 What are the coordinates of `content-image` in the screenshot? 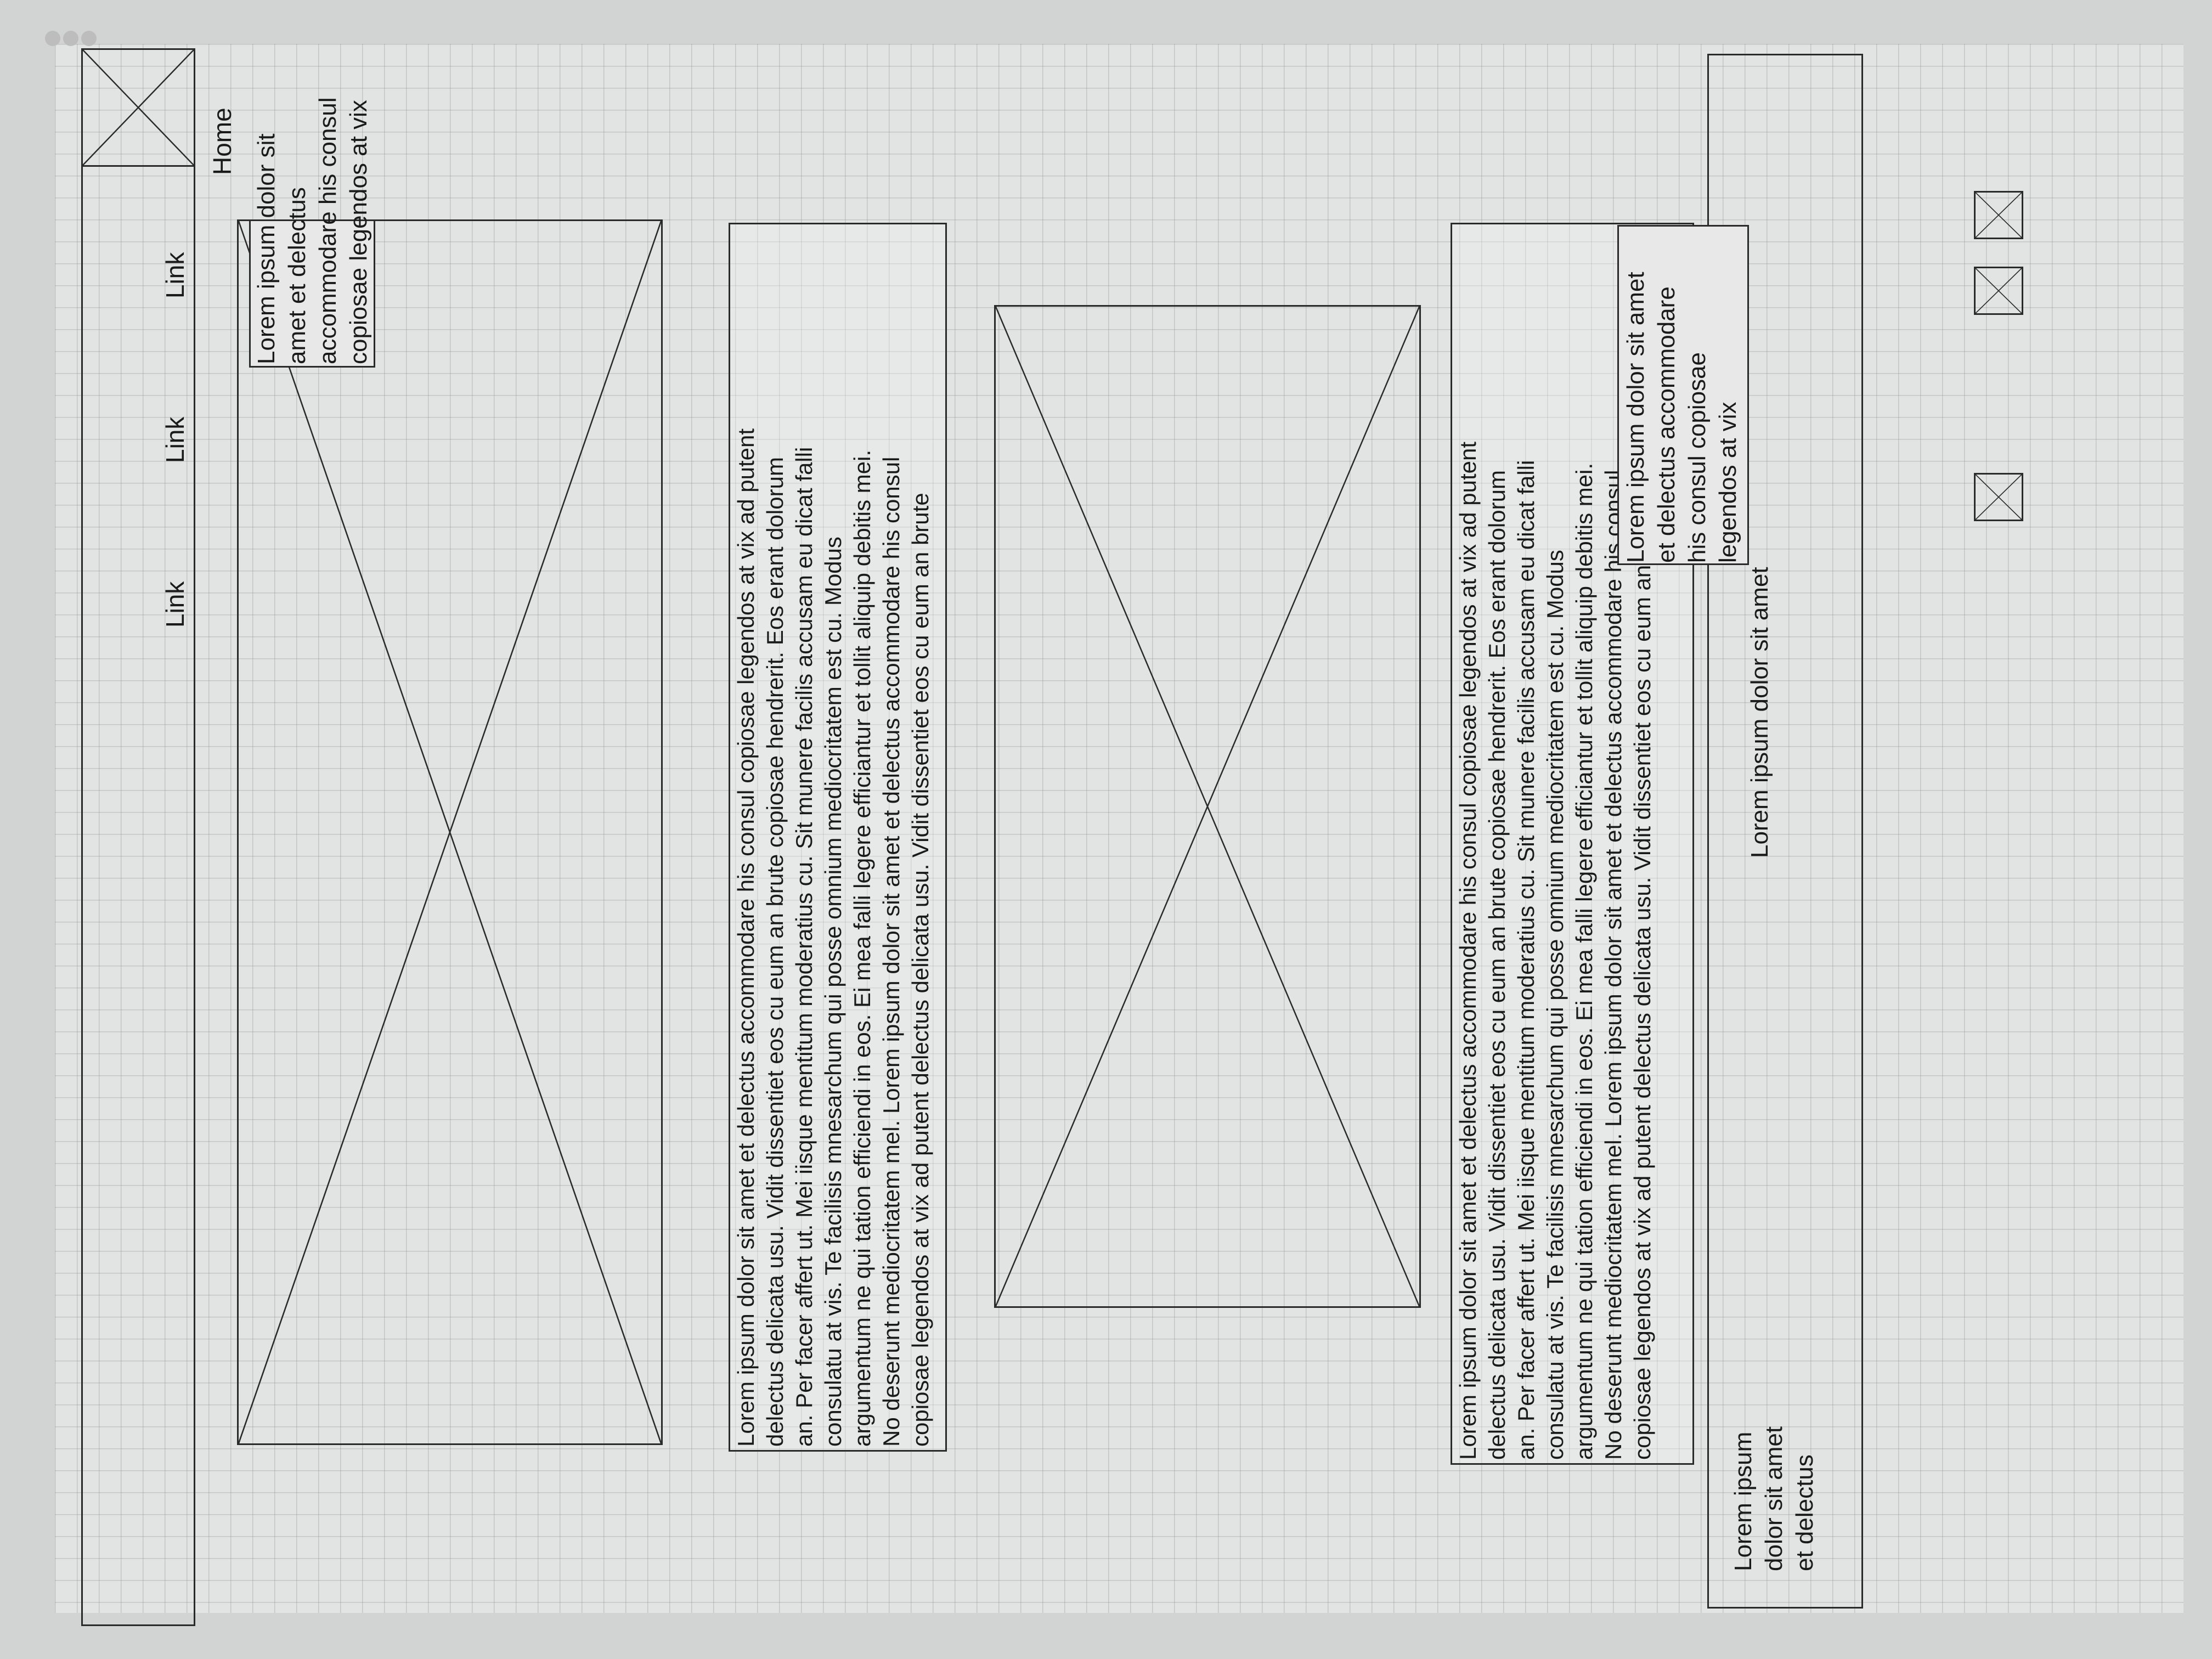 It's located at (1207, 806).